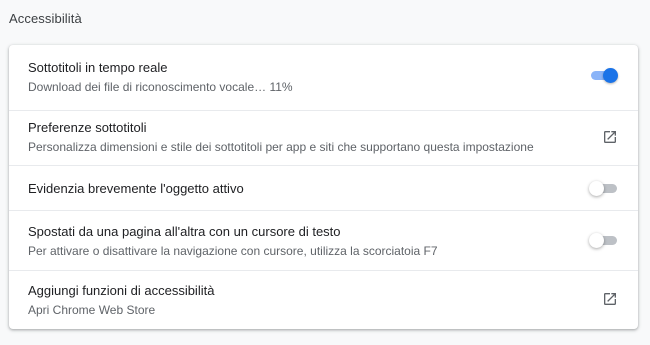 This screenshot has height=345, width=650. I want to click on focus-highlight-text: Evidenzia brevemente l'oggetto attivo, so click(136, 189).